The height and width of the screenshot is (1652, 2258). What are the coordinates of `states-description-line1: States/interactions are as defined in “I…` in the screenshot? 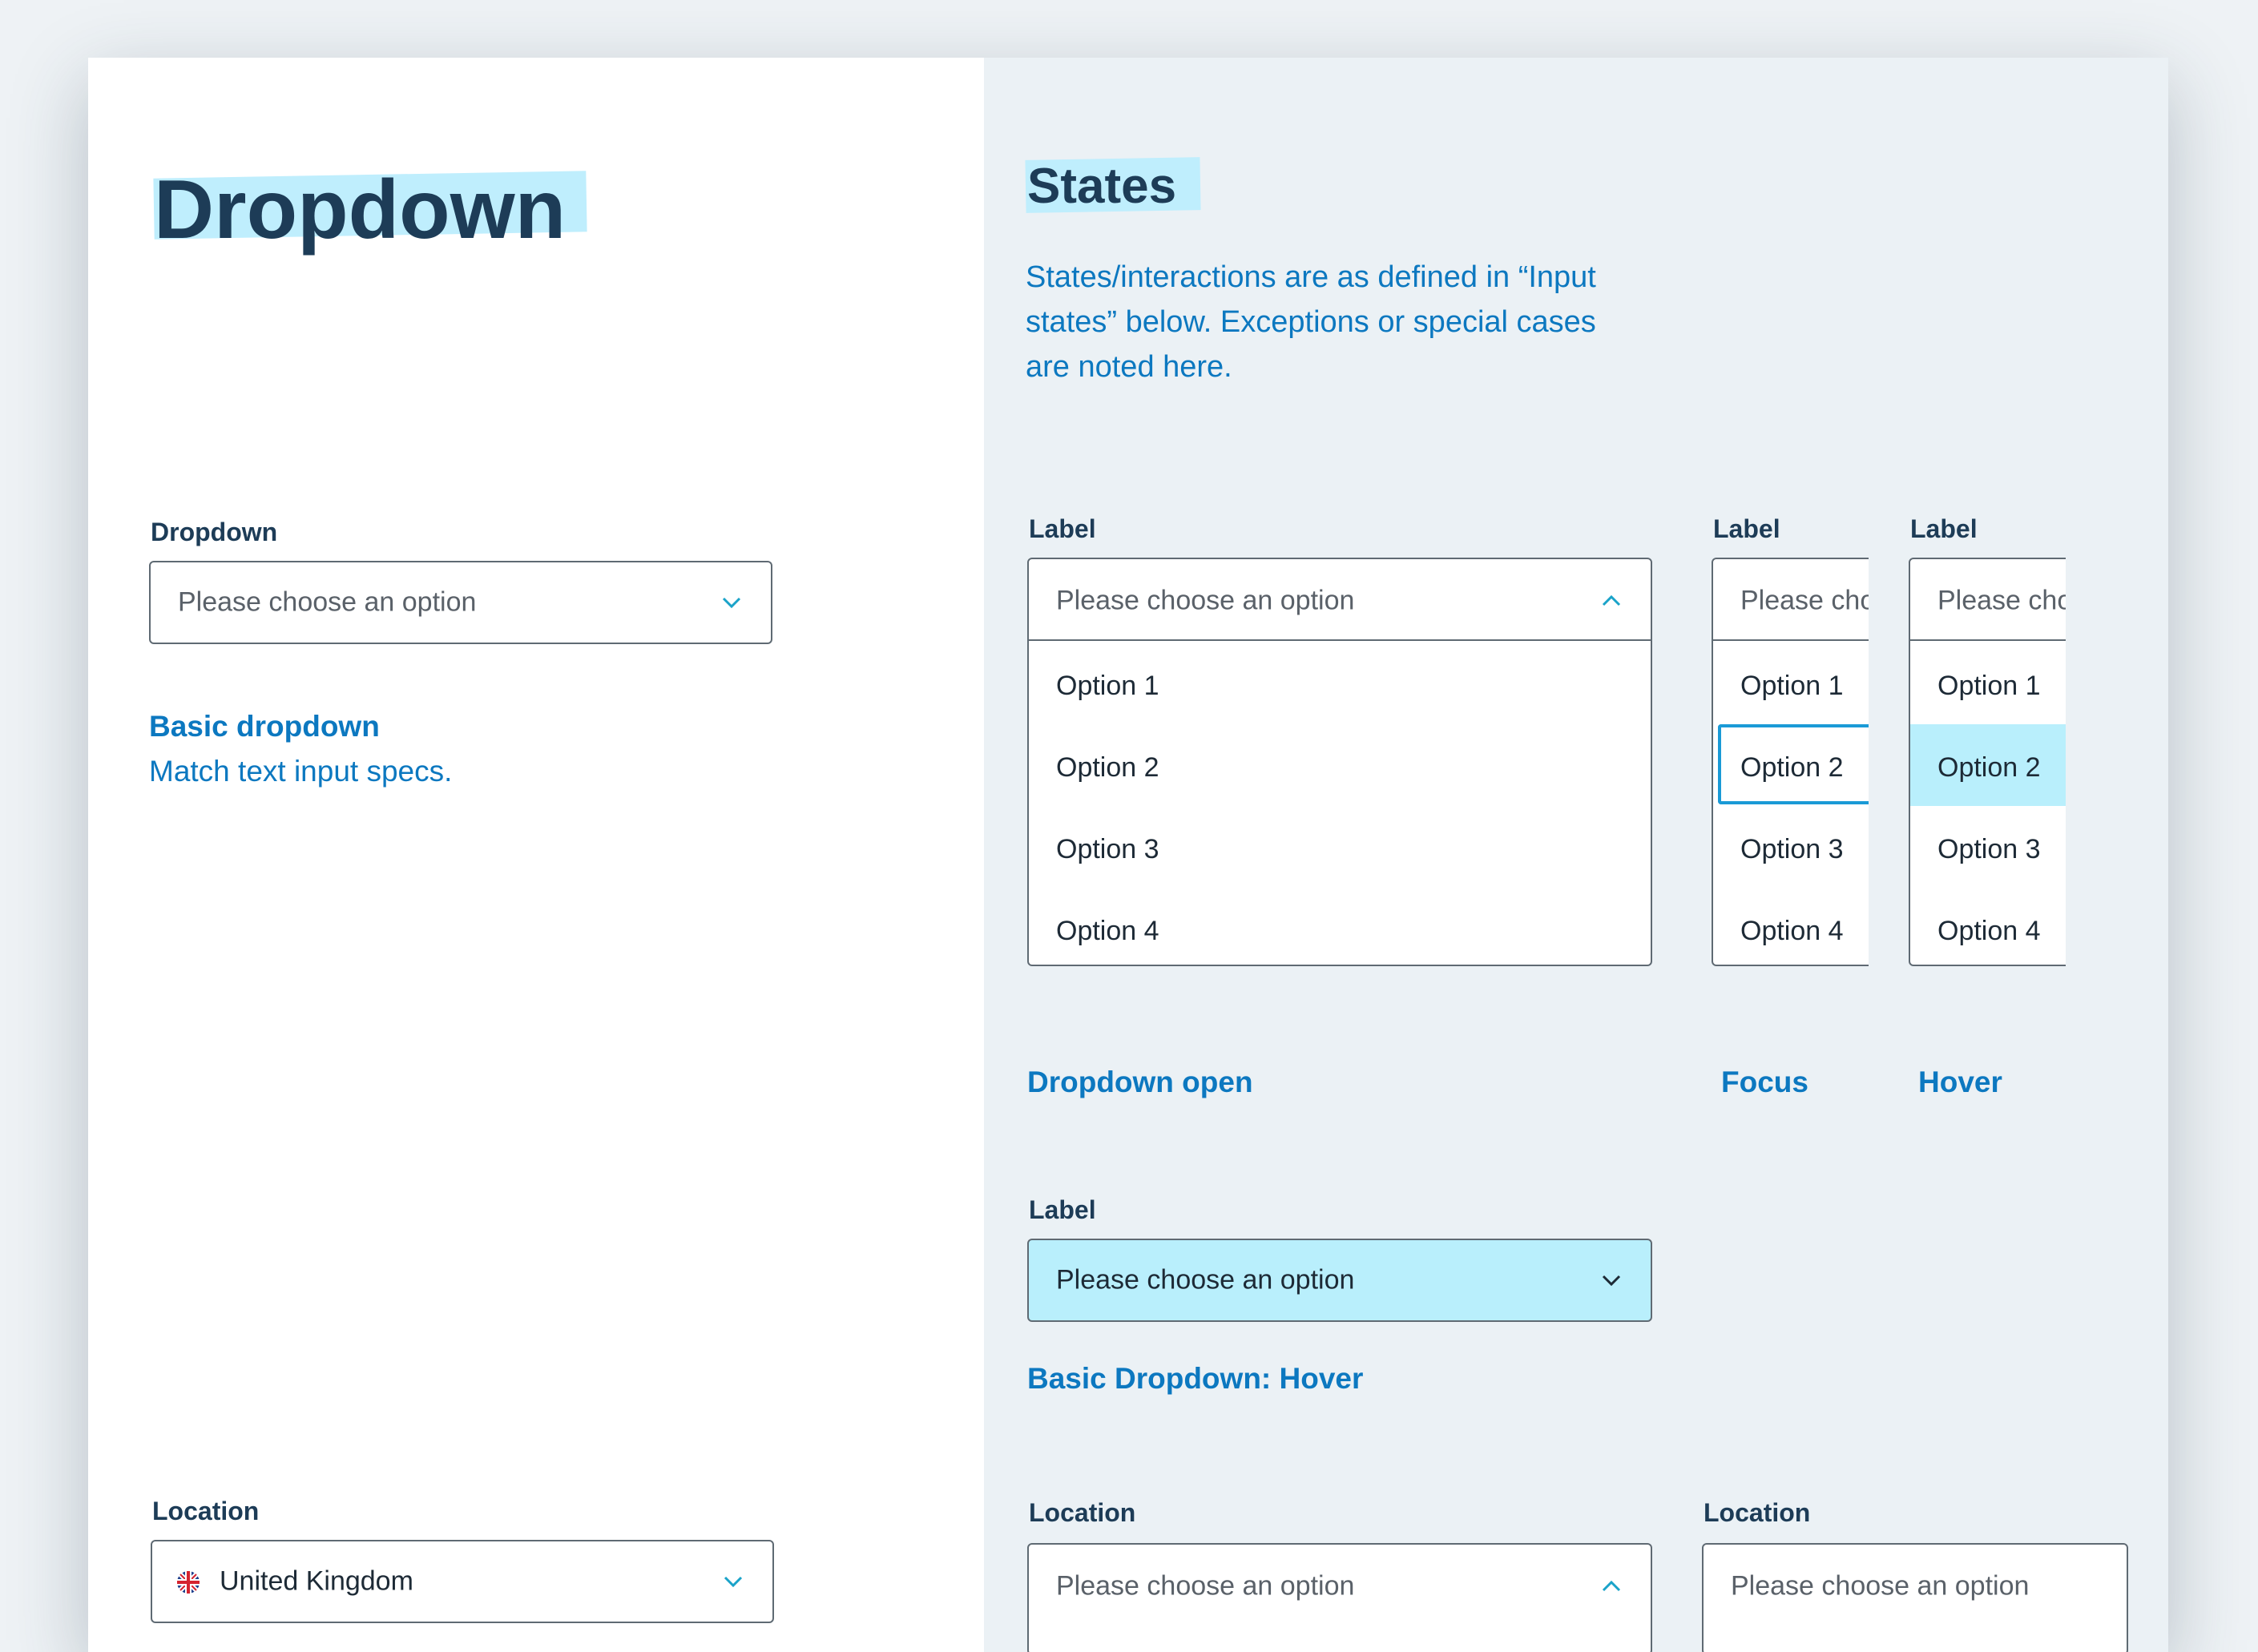 It's located at (1311, 277).